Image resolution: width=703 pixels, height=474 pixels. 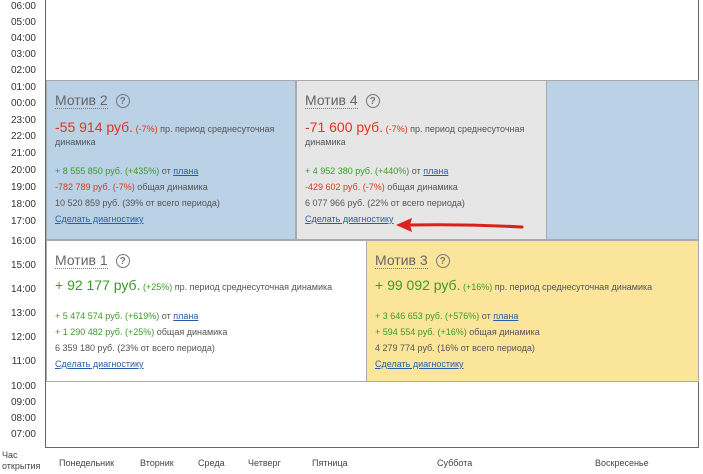 What do you see at coordinates (405, 332) in the screenshot?
I see `dyn-amount: + 594 554 руб.` at bounding box center [405, 332].